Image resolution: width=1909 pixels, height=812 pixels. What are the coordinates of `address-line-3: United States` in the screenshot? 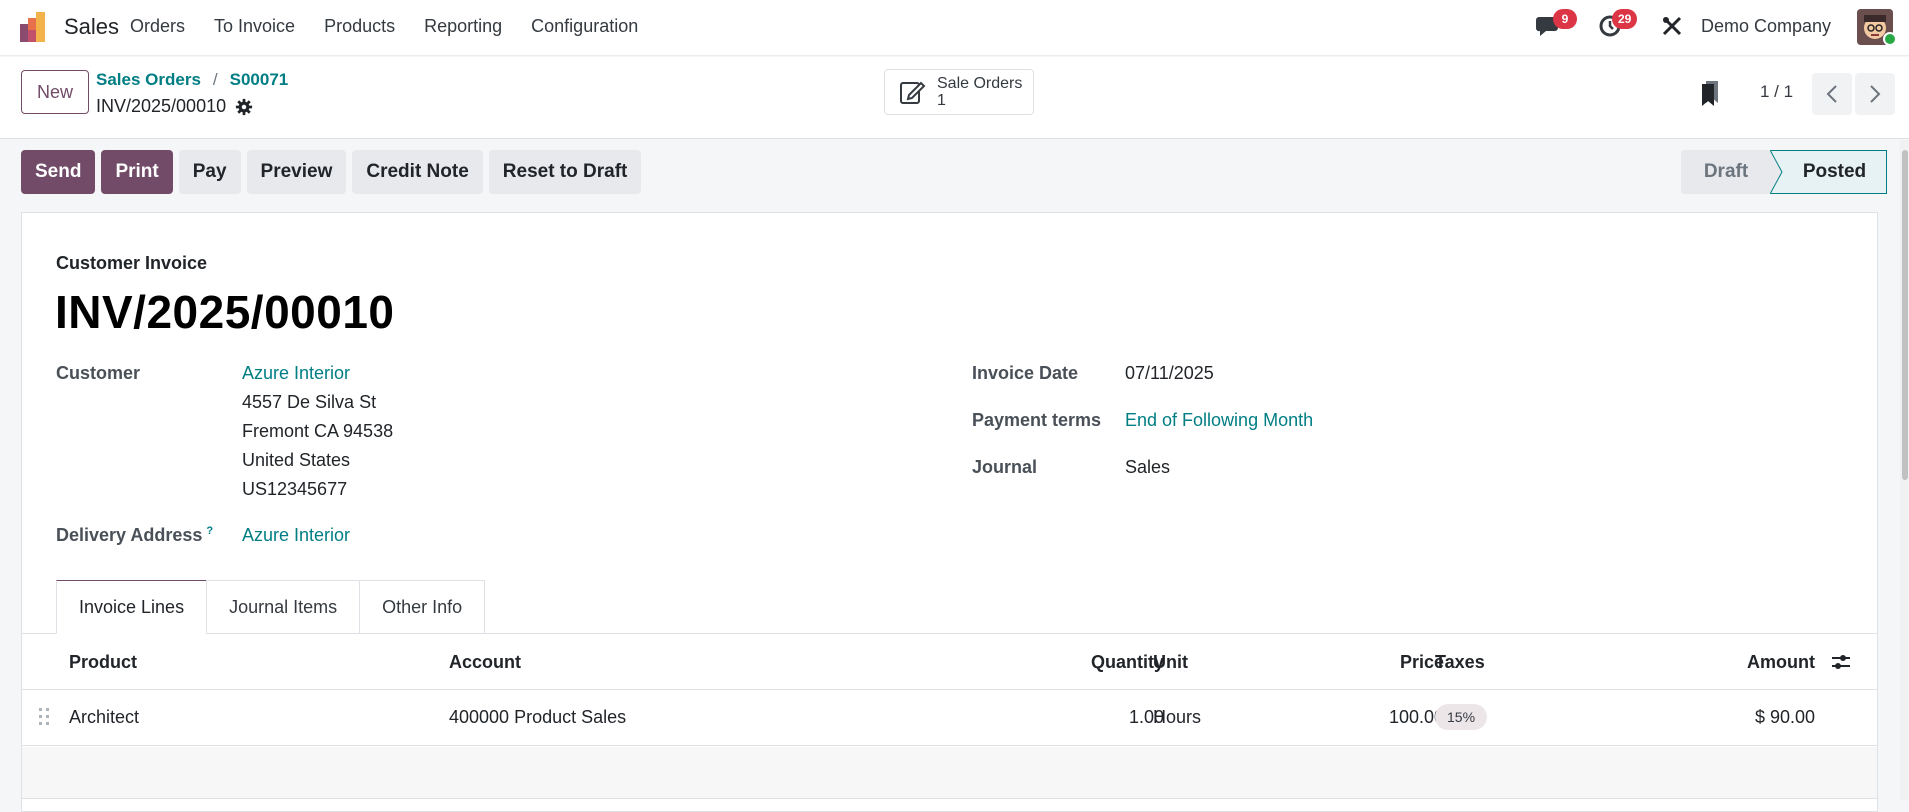 It's located at (296, 460).